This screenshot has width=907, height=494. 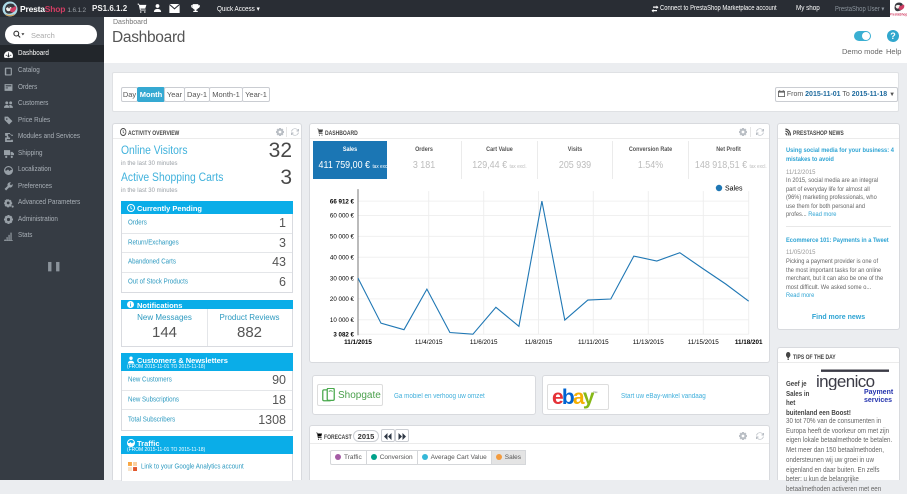 I want to click on svg-text: 11/6/2015, so click(x=484, y=342).